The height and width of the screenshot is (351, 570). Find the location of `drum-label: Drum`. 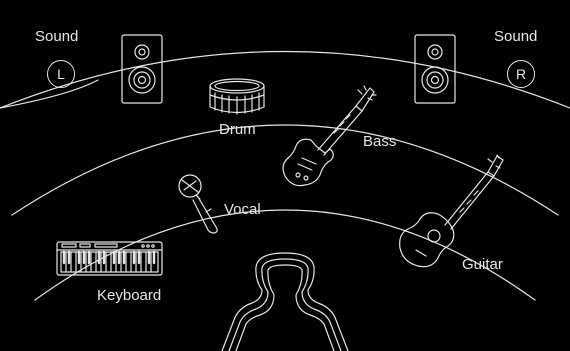

drum-label: Drum is located at coordinates (237, 129).